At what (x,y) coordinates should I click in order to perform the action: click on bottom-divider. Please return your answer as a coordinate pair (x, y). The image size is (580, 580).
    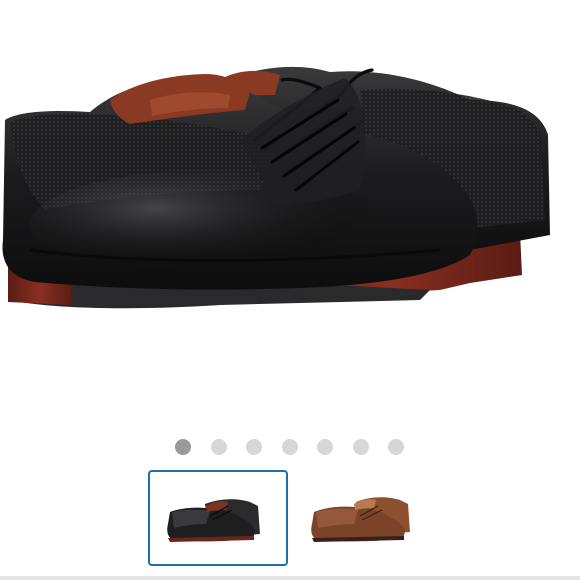
    Looking at the image, I should click on (290, 578).